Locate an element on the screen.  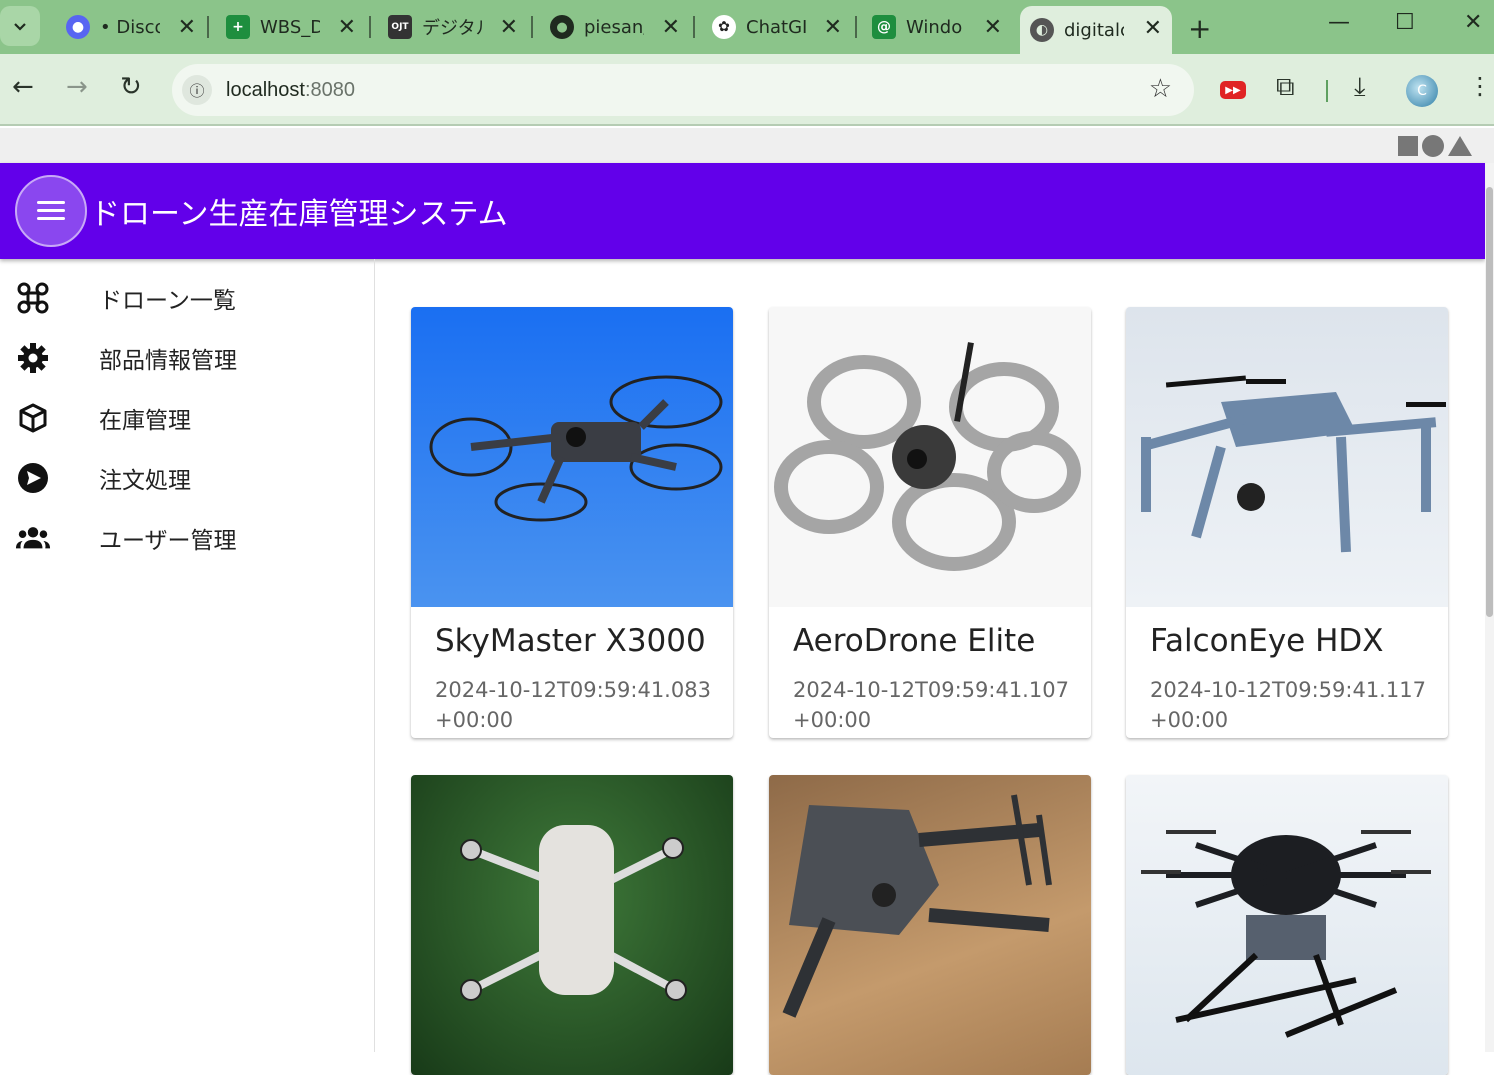
extensions-puzzle-icon: ⧉ is located at coordinates (1285, 87).